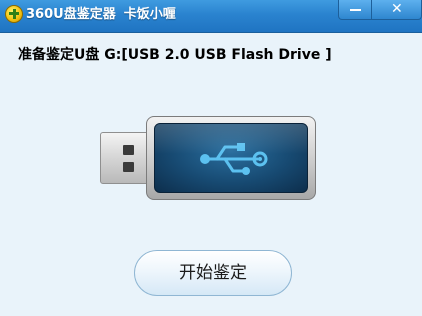 The image size is (422, 316). I want to click on usb-plug, so click(126, 158).